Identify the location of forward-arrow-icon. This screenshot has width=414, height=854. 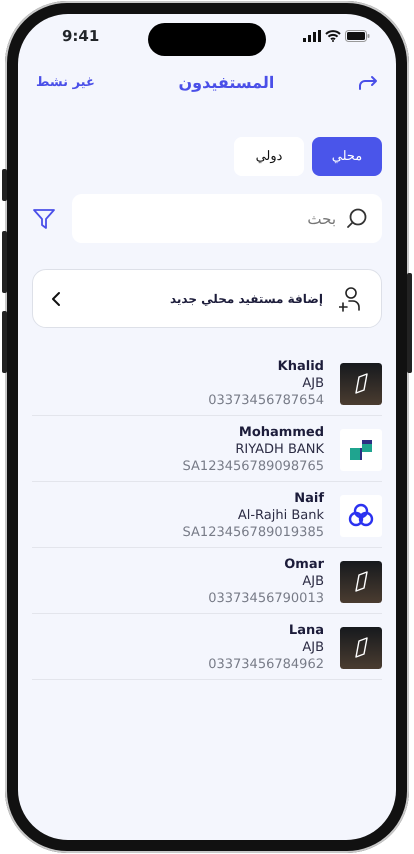
(368, 83).